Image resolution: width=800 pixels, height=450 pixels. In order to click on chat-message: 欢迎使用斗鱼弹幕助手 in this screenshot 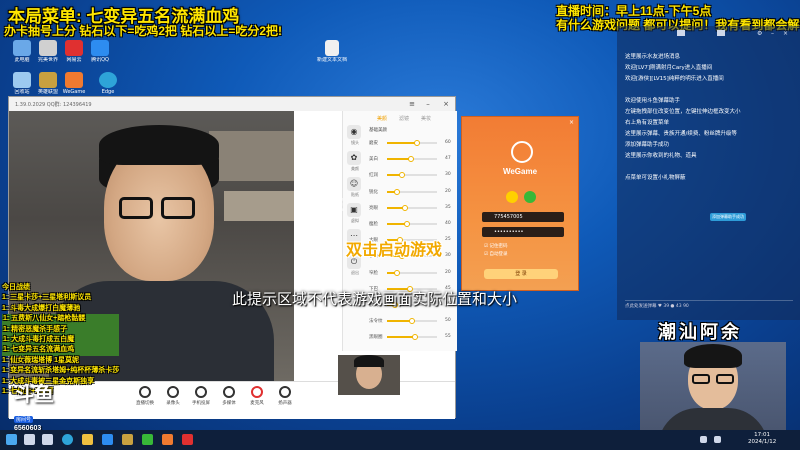, I will do `click(653, 101)`.